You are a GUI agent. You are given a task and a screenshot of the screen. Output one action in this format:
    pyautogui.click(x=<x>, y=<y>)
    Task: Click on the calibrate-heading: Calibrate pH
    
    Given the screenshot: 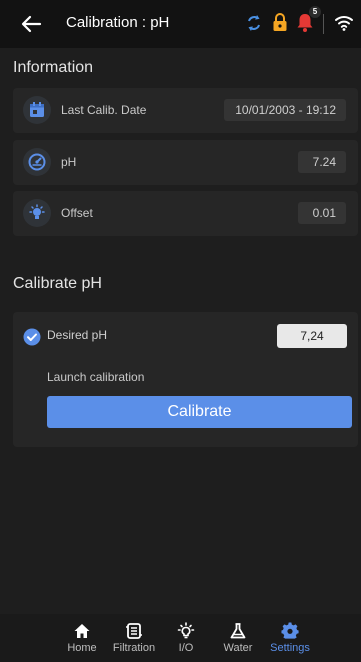 What is the action you would take?
    pyautogui.click(x=57, y=283)
    